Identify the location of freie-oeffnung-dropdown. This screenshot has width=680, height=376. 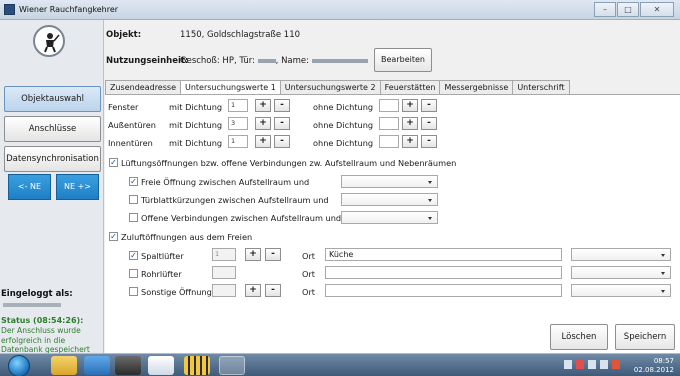
(389, 181).